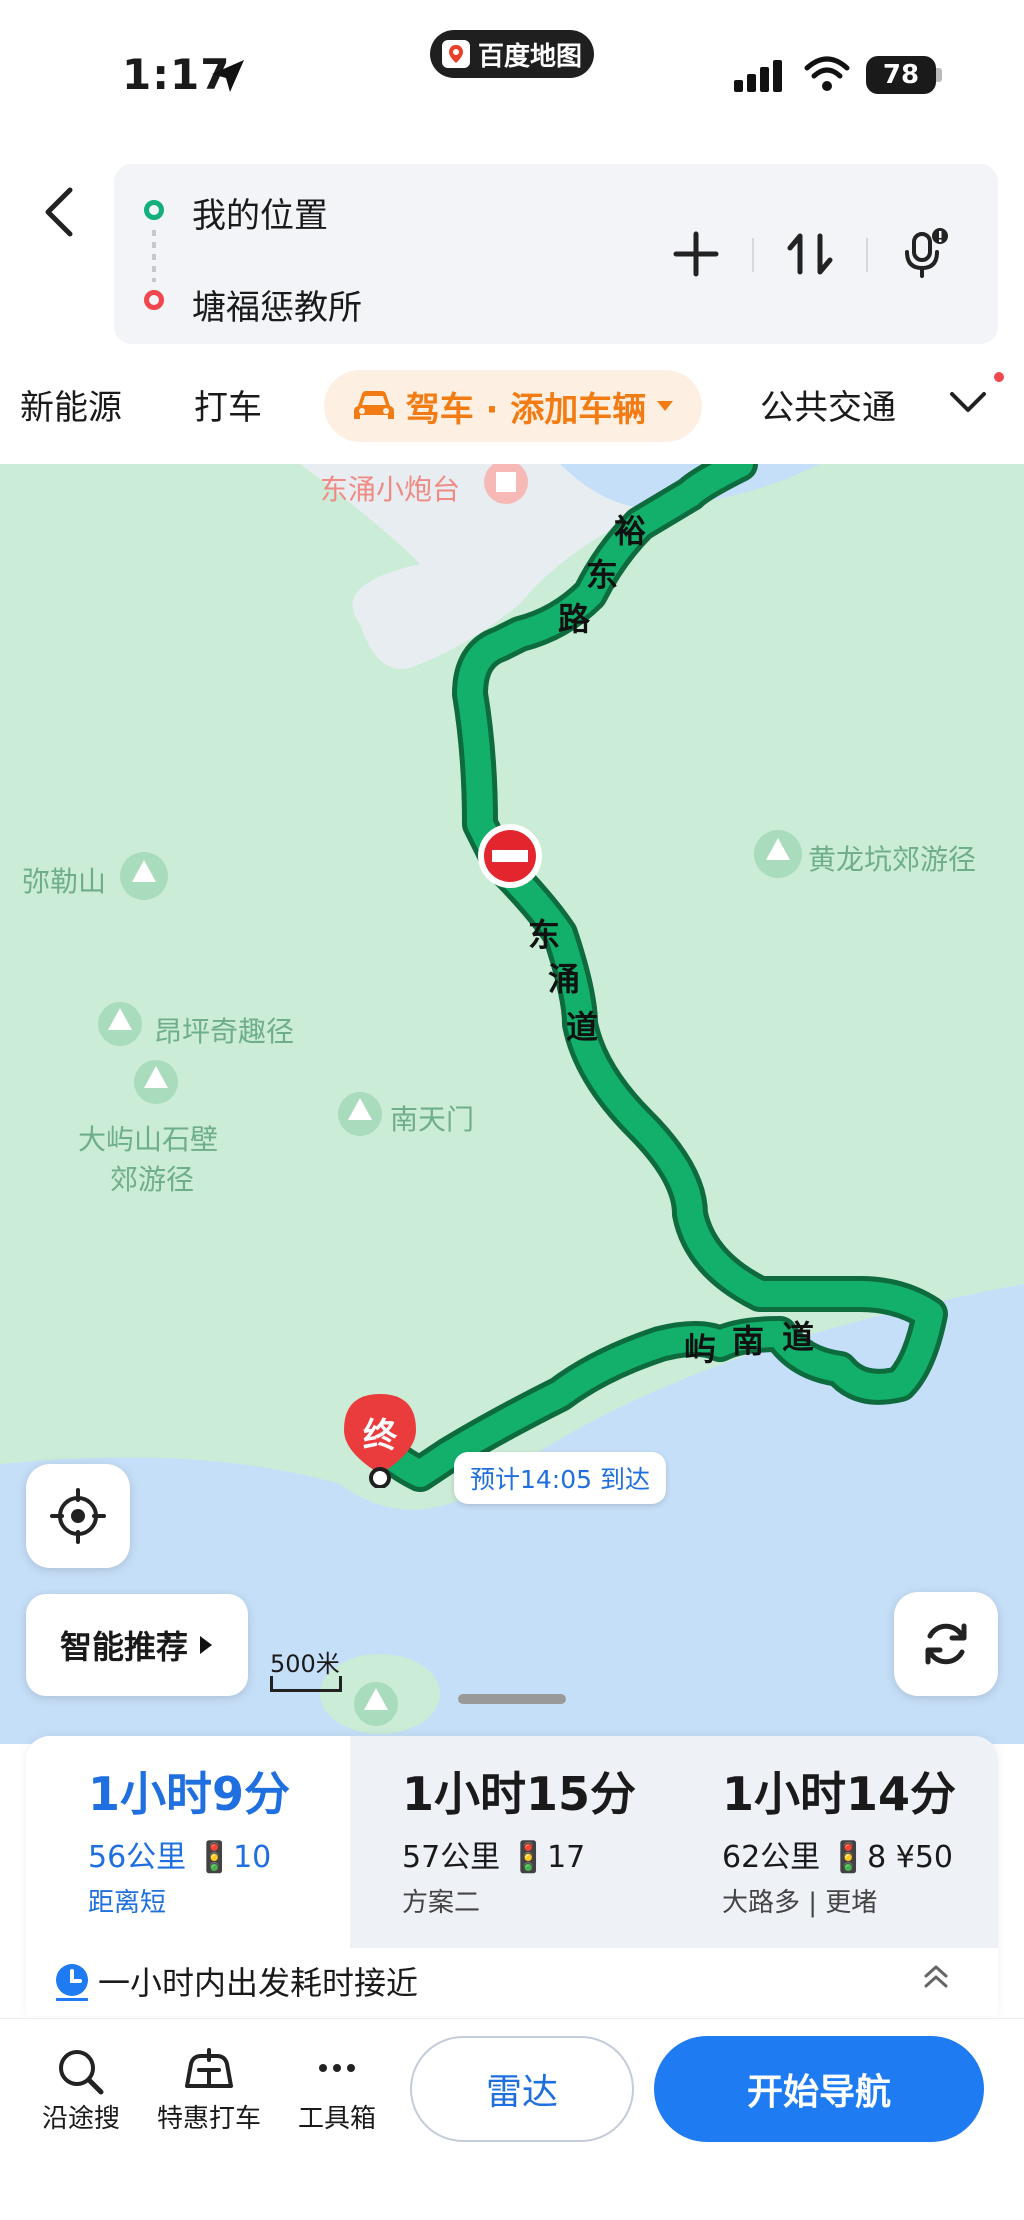  I want to click on route-lights: 10, so click(252, 1857).